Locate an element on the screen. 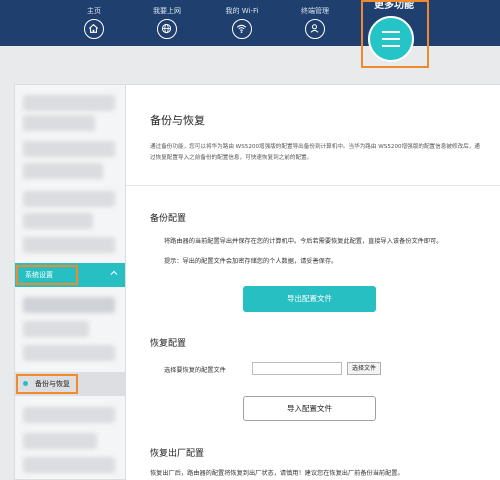 The width and height of the screenshot is (500, 480). nav-home: 主页 is located at coordinates (94, 19).